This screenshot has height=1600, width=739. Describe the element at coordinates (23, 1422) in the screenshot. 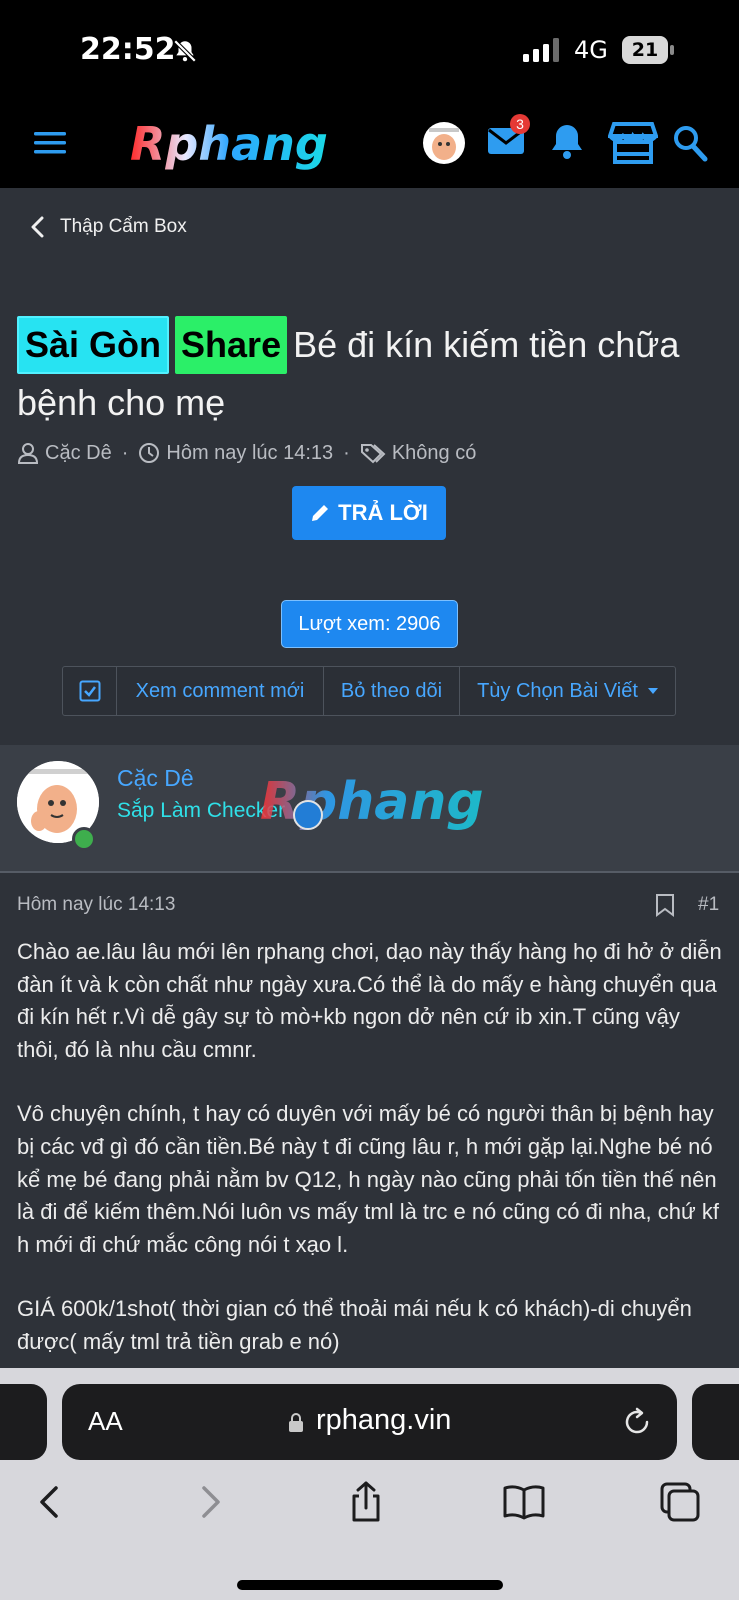

I see `previous-tab-preview` at that location.